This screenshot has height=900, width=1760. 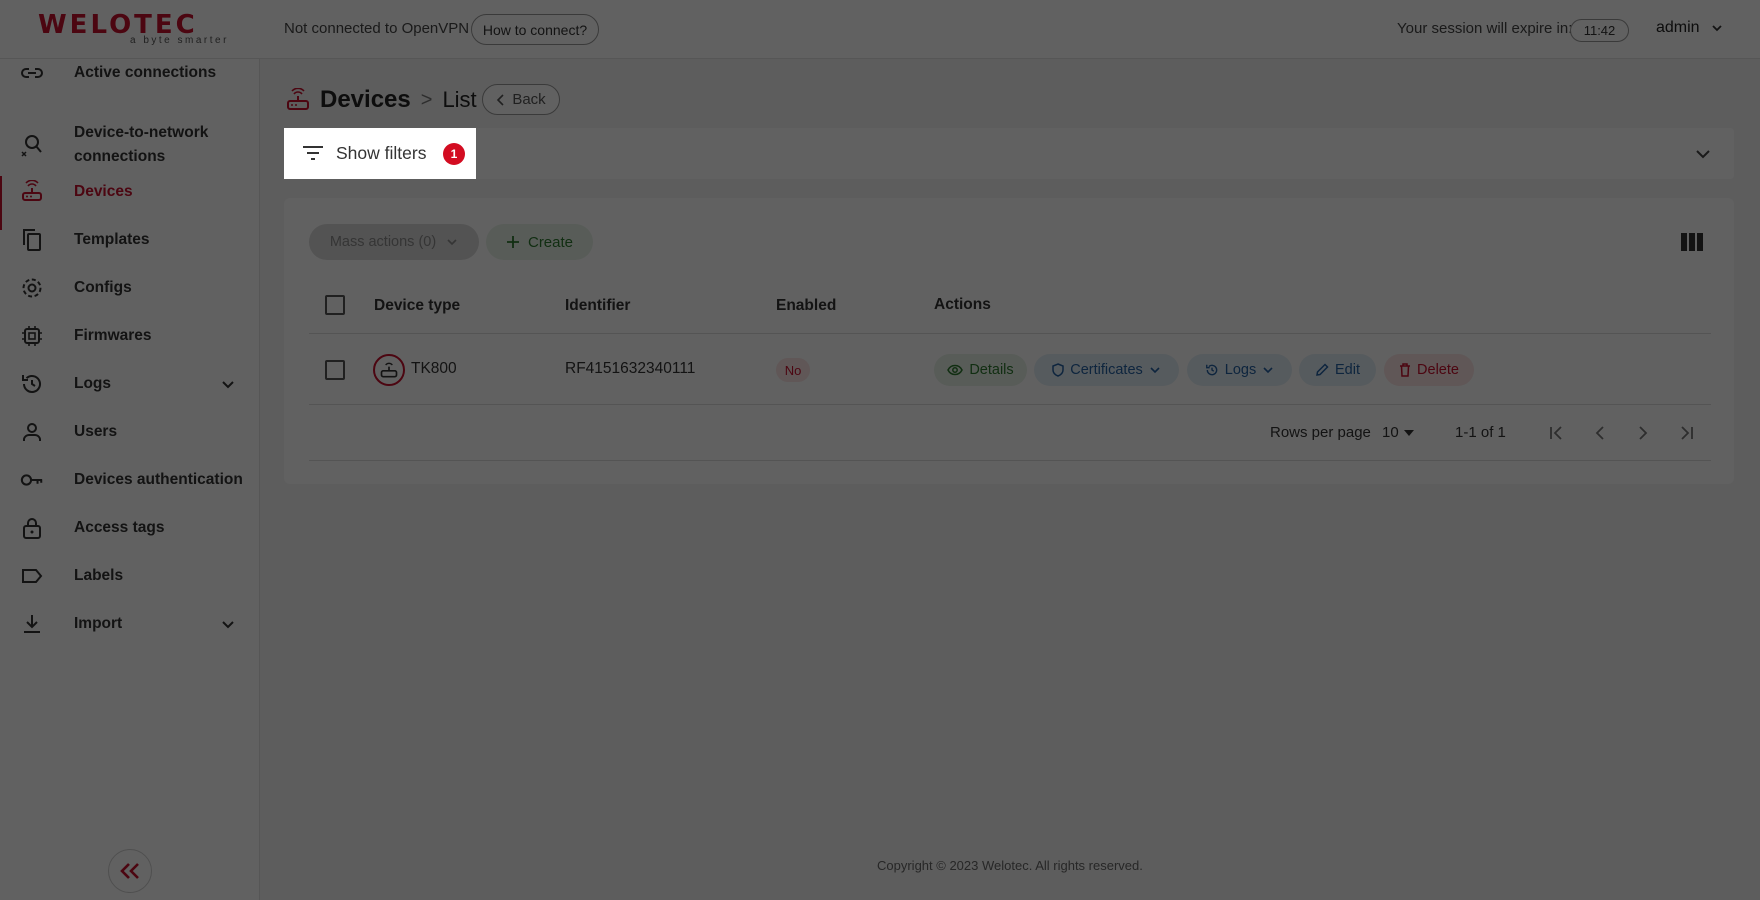 I want to click on column-header-identifier: Identifier, so click(x=597, y=306).